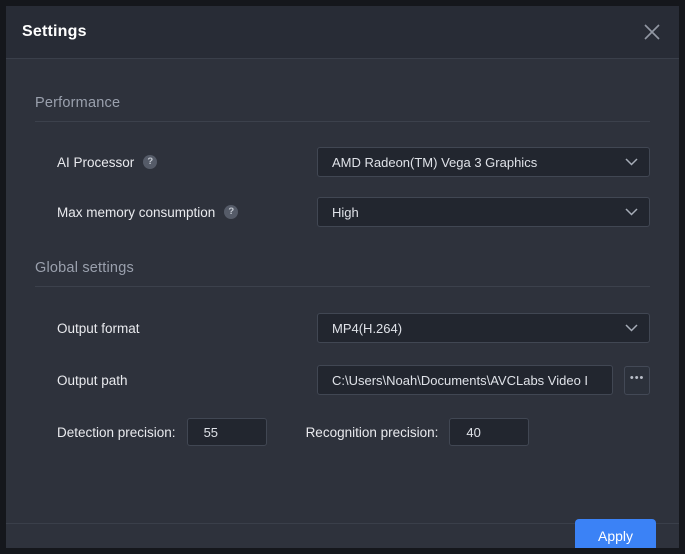 The height and width of the screenshot is (554, 685). I want to click on recognition-precision-input: 40, so click(489, 432).